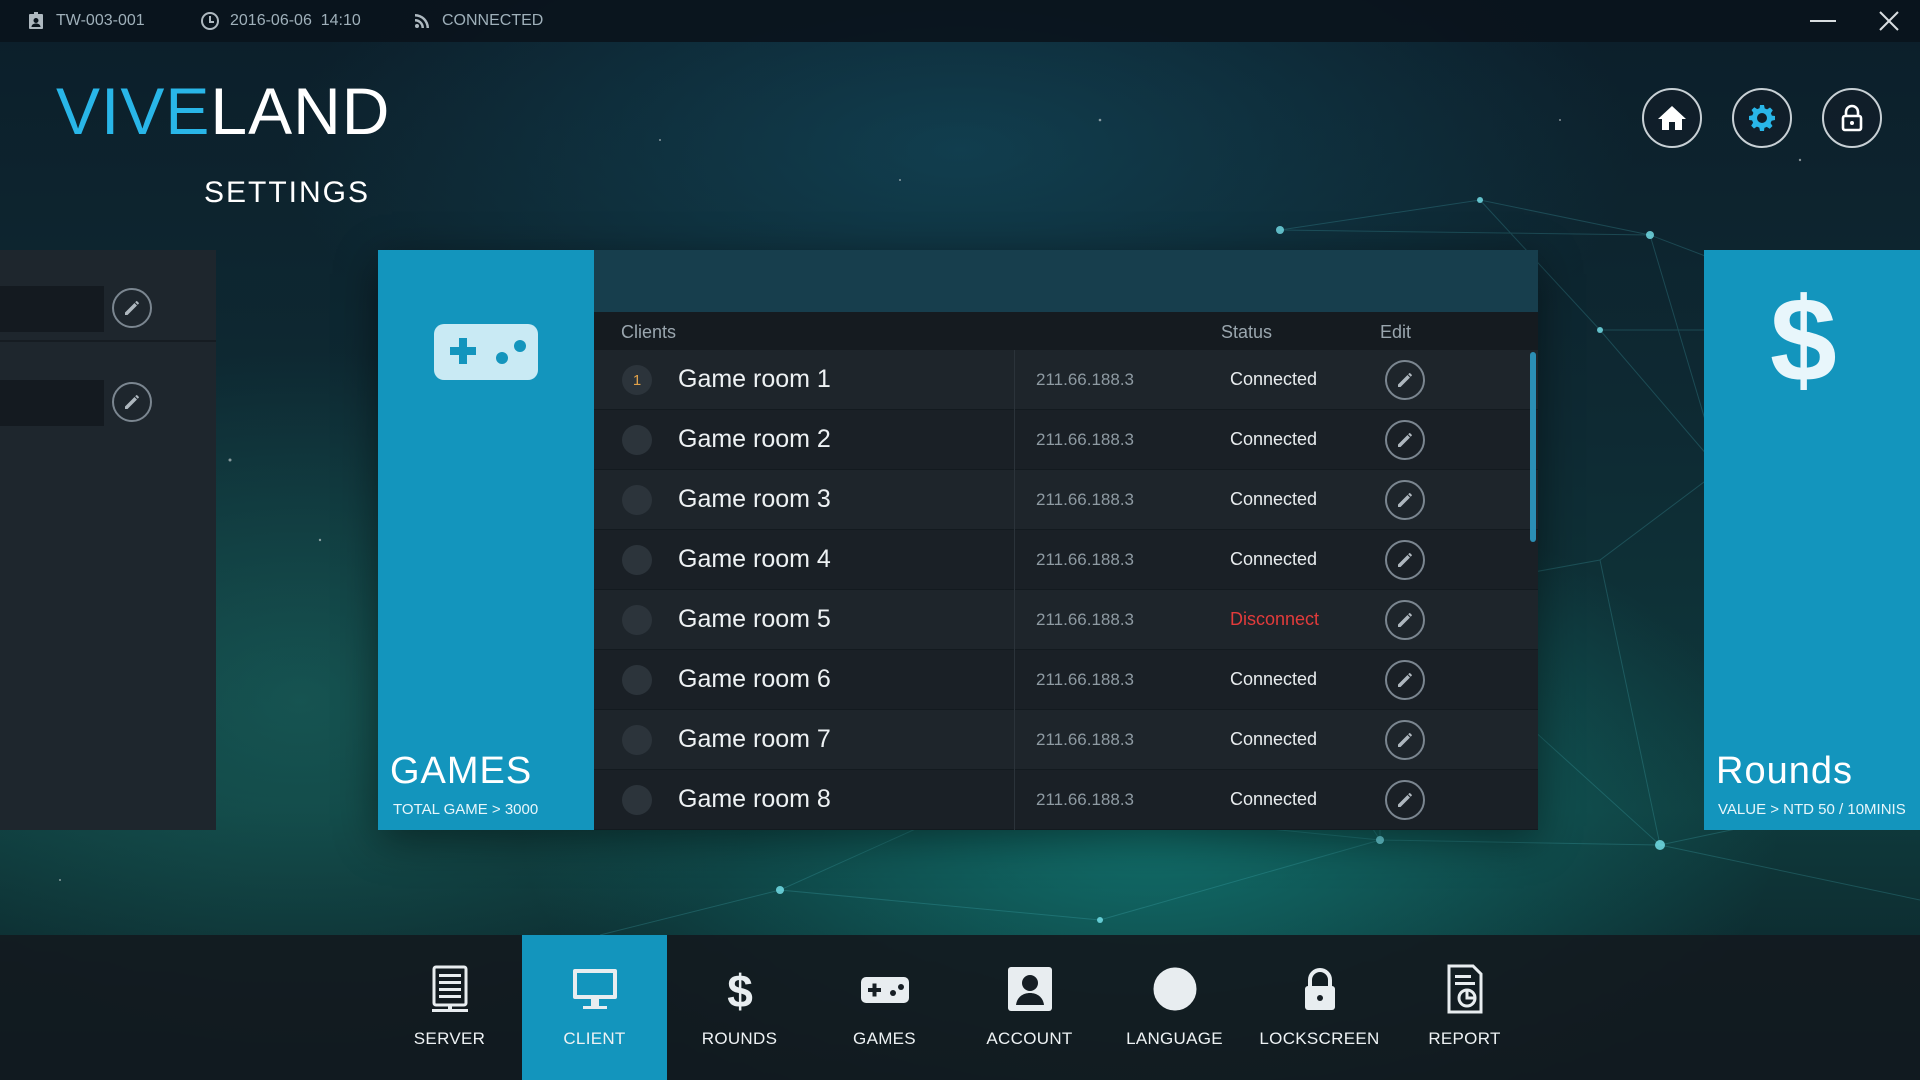 This screenshot has height=1080, width=1920. What do you see at coordinates (100, 20) in the screenshot?
I see `device-id-text: TW-003-001` at bounding box center [100, 20].